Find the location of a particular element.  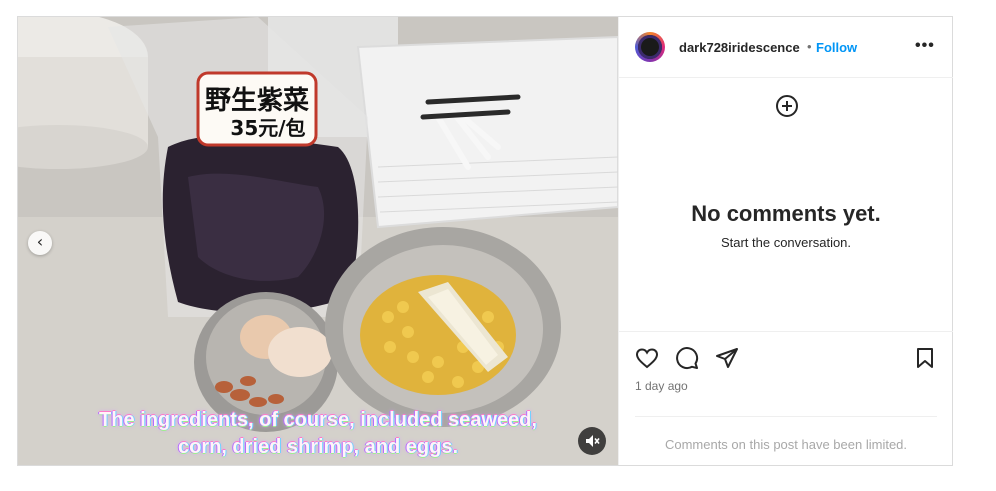

previous-slide-button: ‹ is located at coordinates (40, 243).